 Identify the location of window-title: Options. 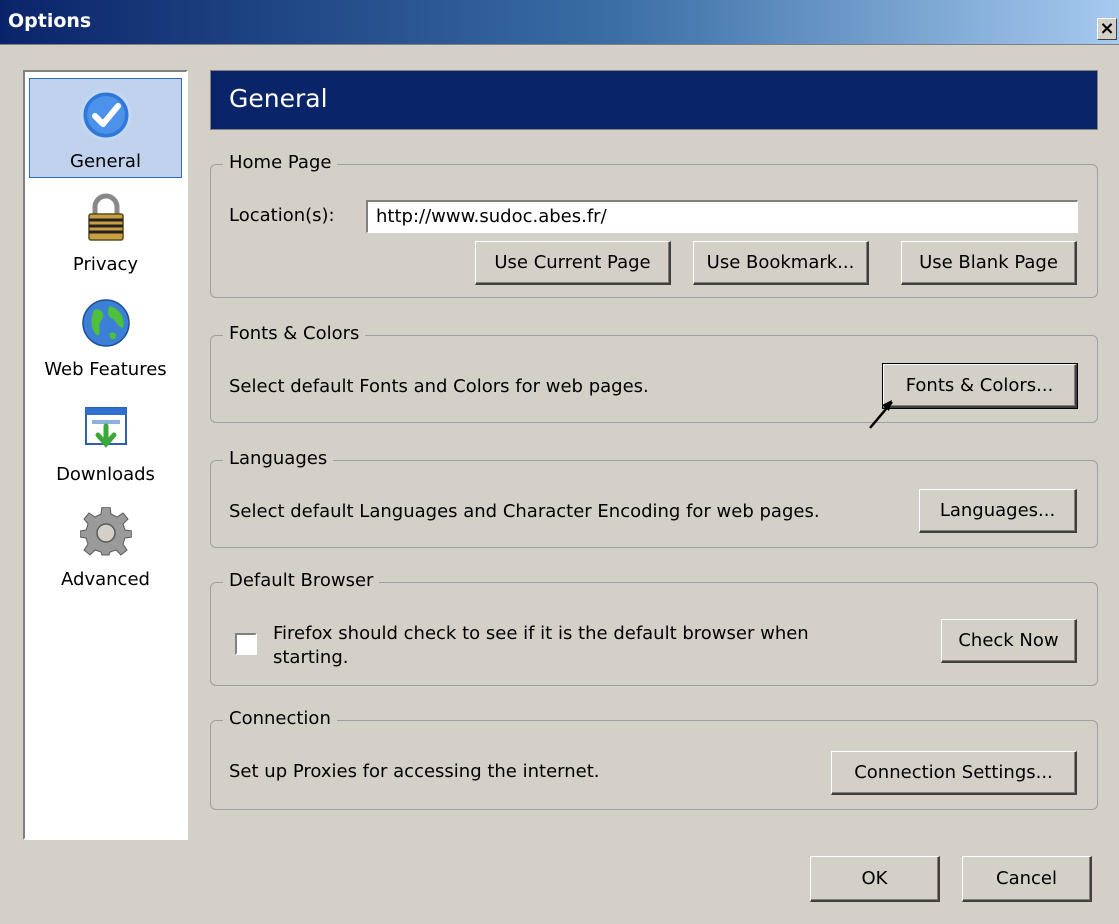
(50, 21).